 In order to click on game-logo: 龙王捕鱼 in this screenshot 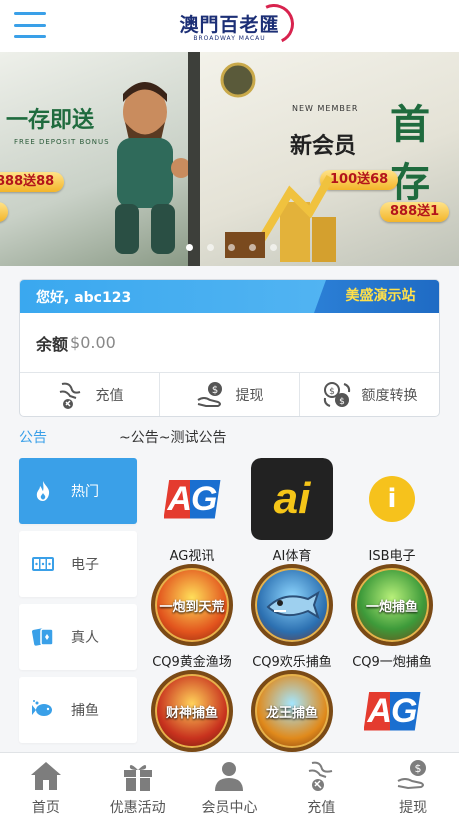, I will do `click(292, 711)`.